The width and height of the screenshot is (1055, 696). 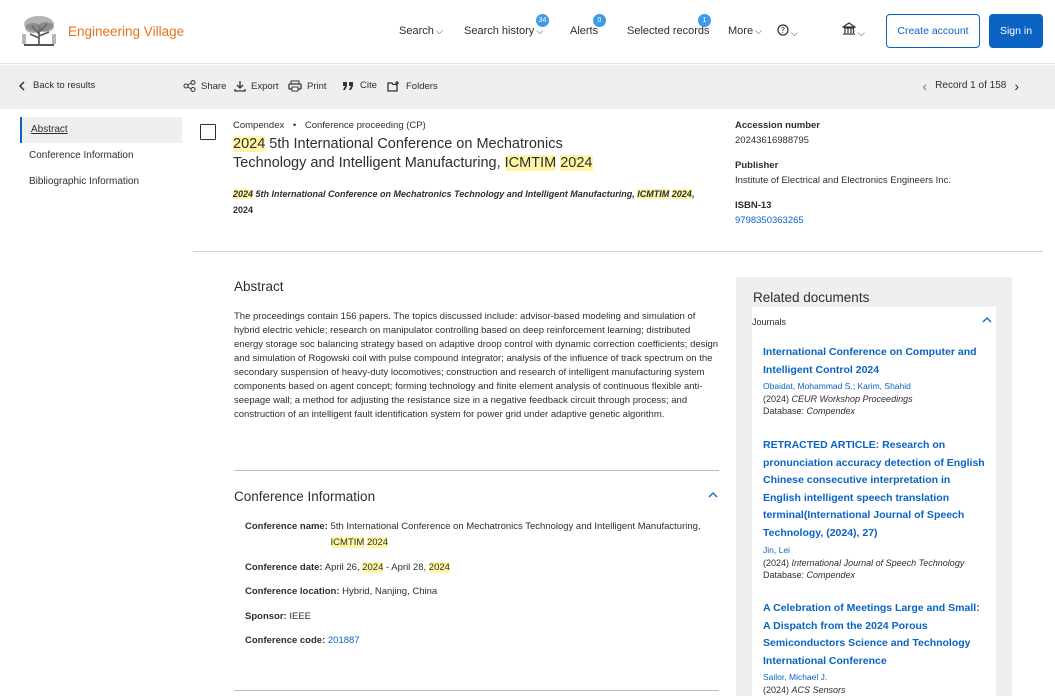 I want to click on nav-alerts-label: Alerts, so click(x=584, y=31).